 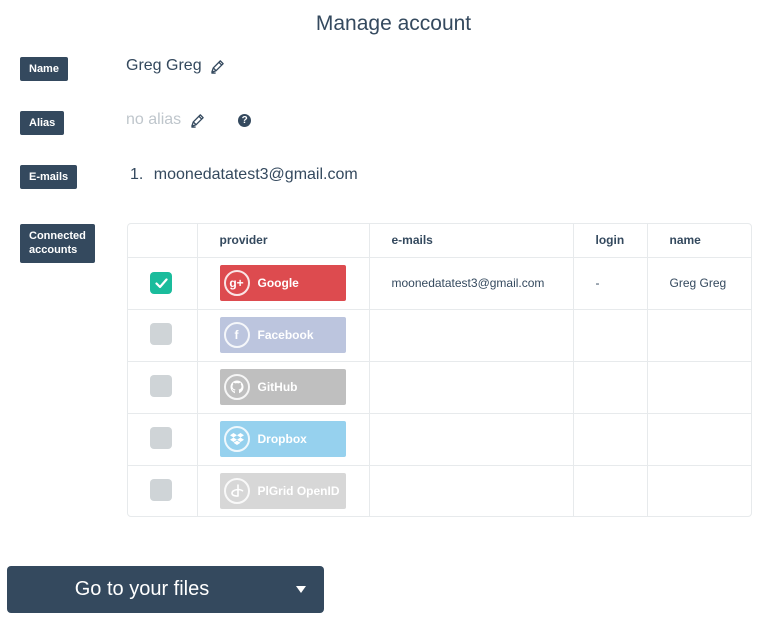 I want to click on alias-help-icon: ?, so click(x=245, y=120).